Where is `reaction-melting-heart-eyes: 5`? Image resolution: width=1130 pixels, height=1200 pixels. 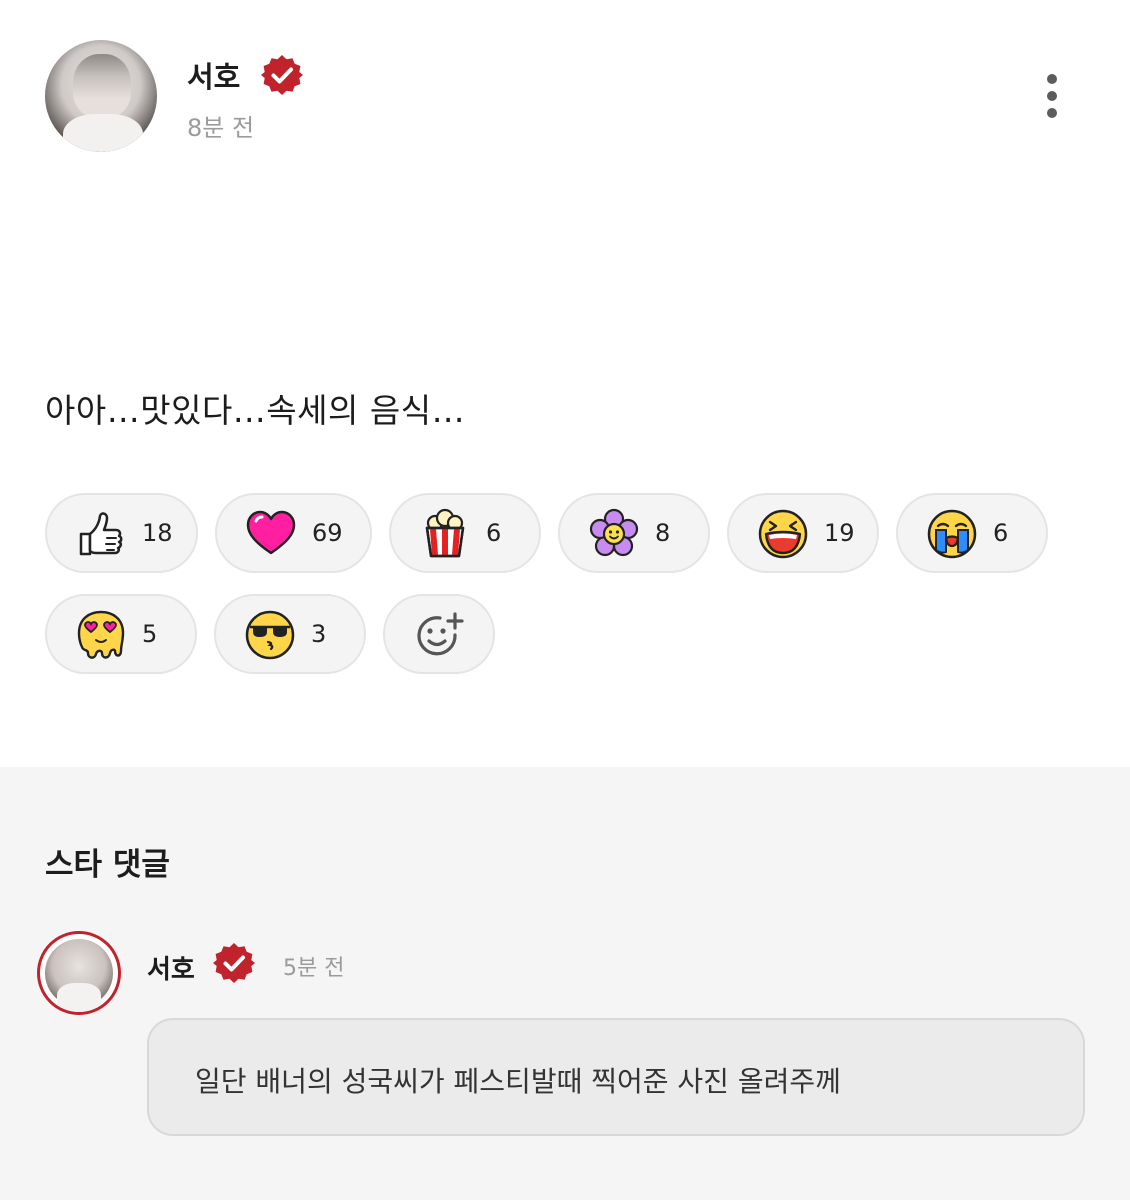 reaction-melting-heart-eyes: 5 is located at coordinates (121, 634).